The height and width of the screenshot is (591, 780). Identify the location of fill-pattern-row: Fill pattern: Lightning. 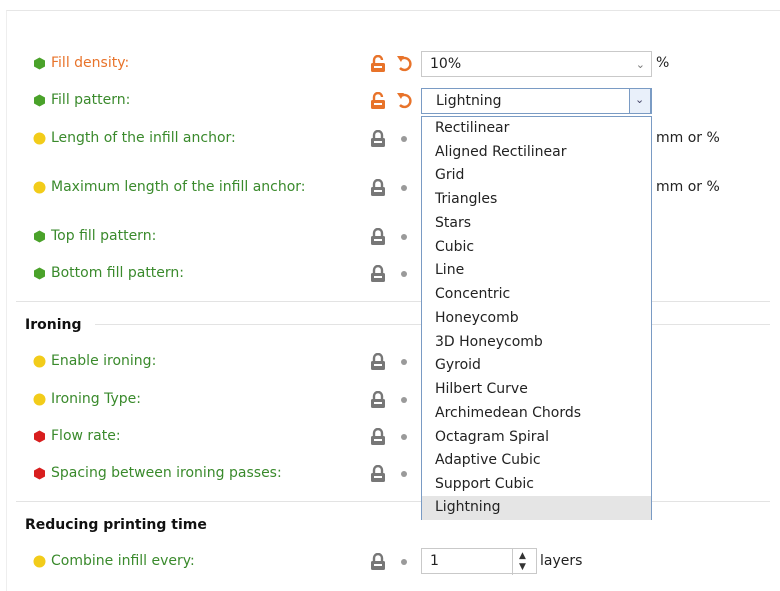
(390, 101).